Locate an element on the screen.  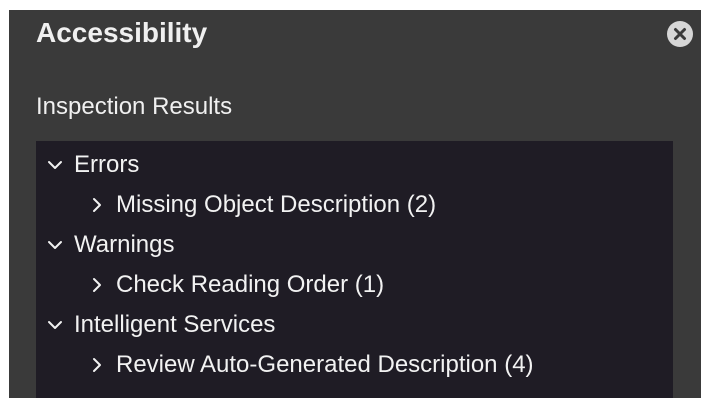
tree-group-intelligent-services: Intelligent Services is located at coordinates (160, 325).